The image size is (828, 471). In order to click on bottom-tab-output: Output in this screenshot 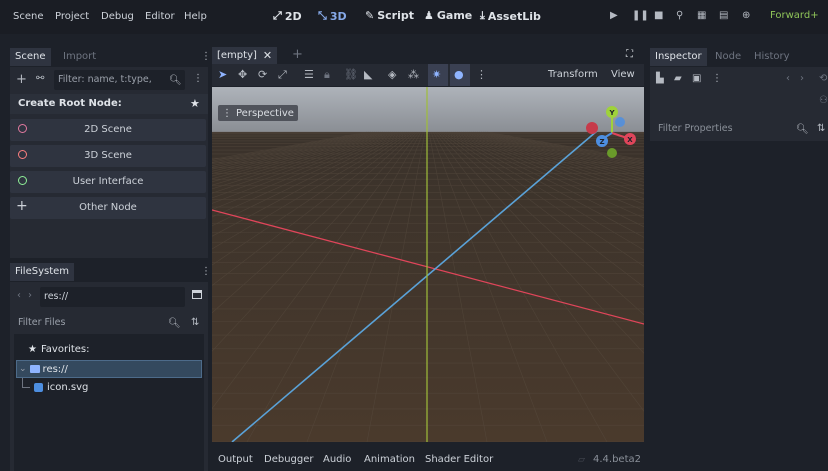, I will do `click(235, 459)`.